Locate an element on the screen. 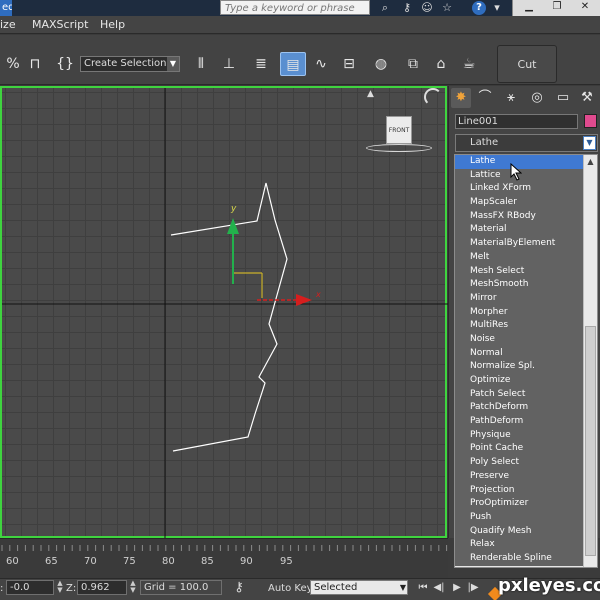 The height and width of the screenshot is (600, 600). hierarchy-tab-icon: ⚹ is located at coordinates (511, 98).